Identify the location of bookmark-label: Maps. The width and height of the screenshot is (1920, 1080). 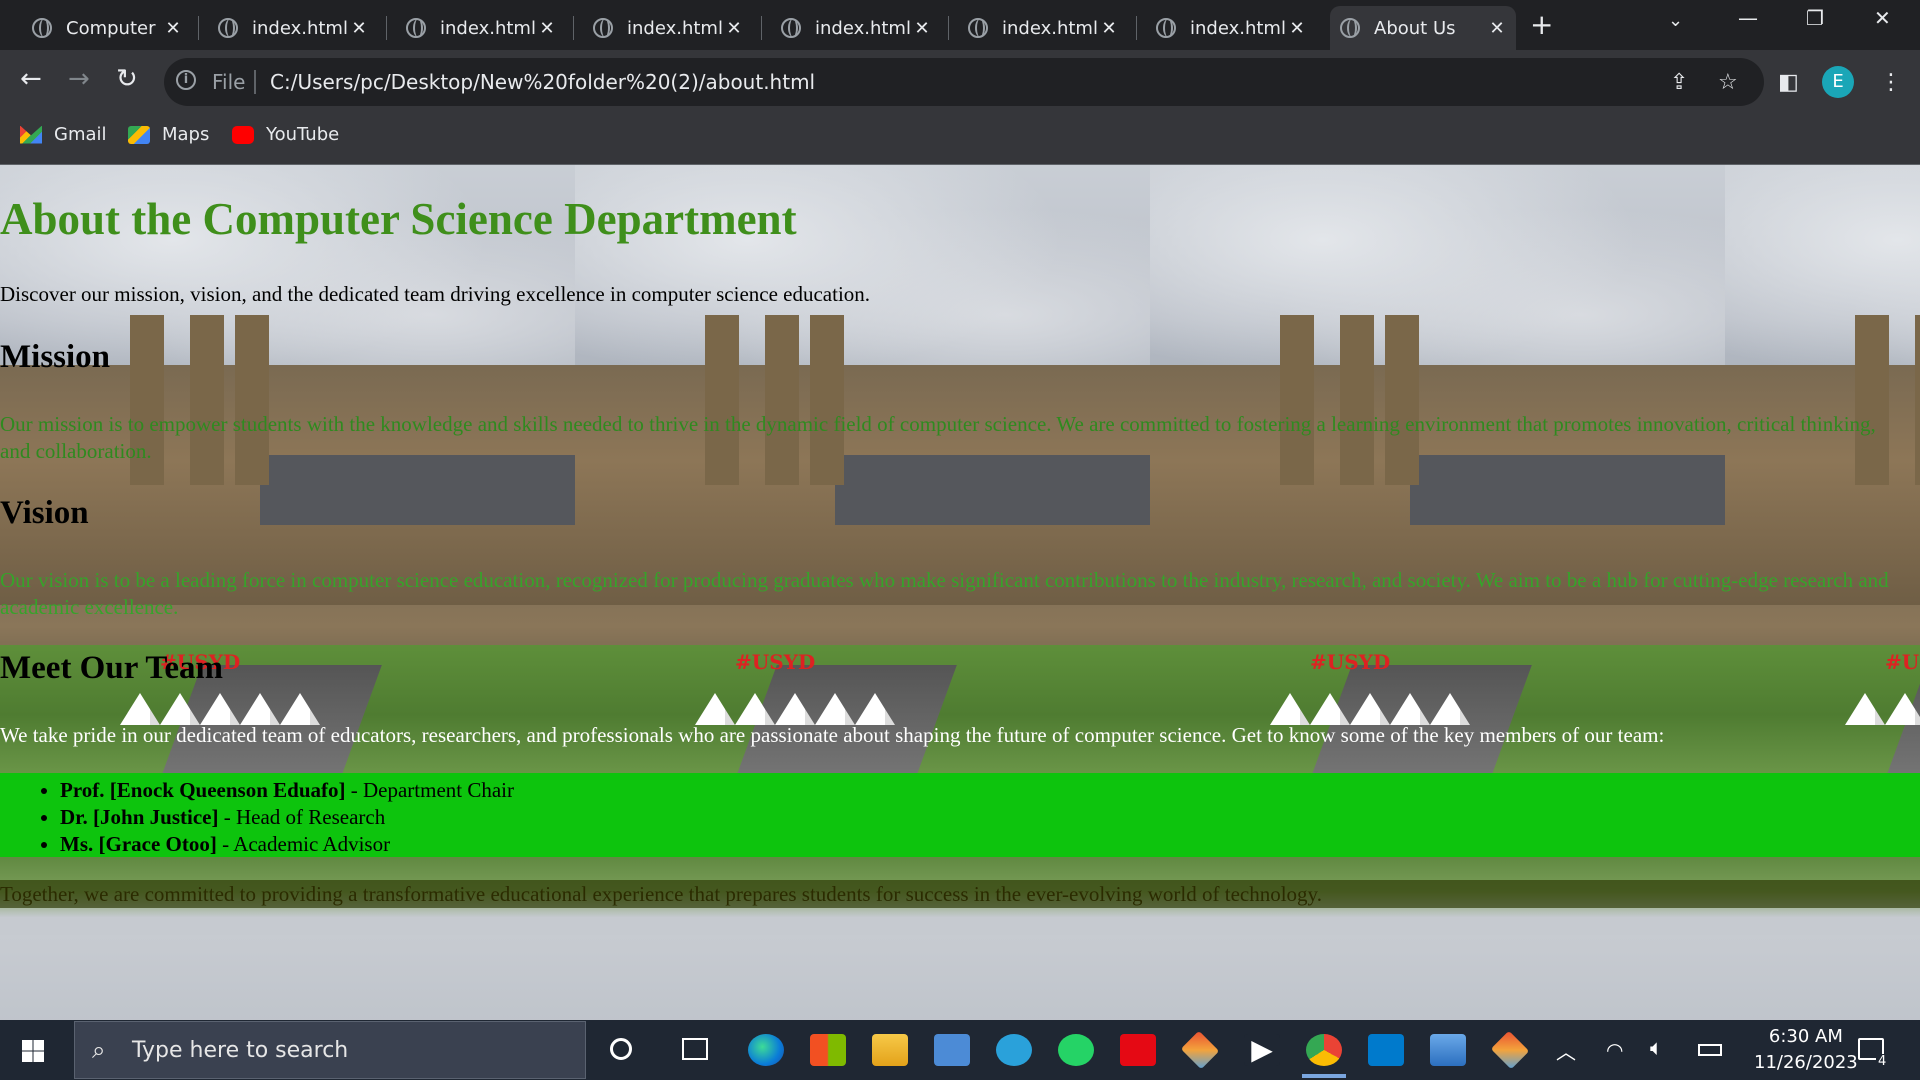
(186, 134).